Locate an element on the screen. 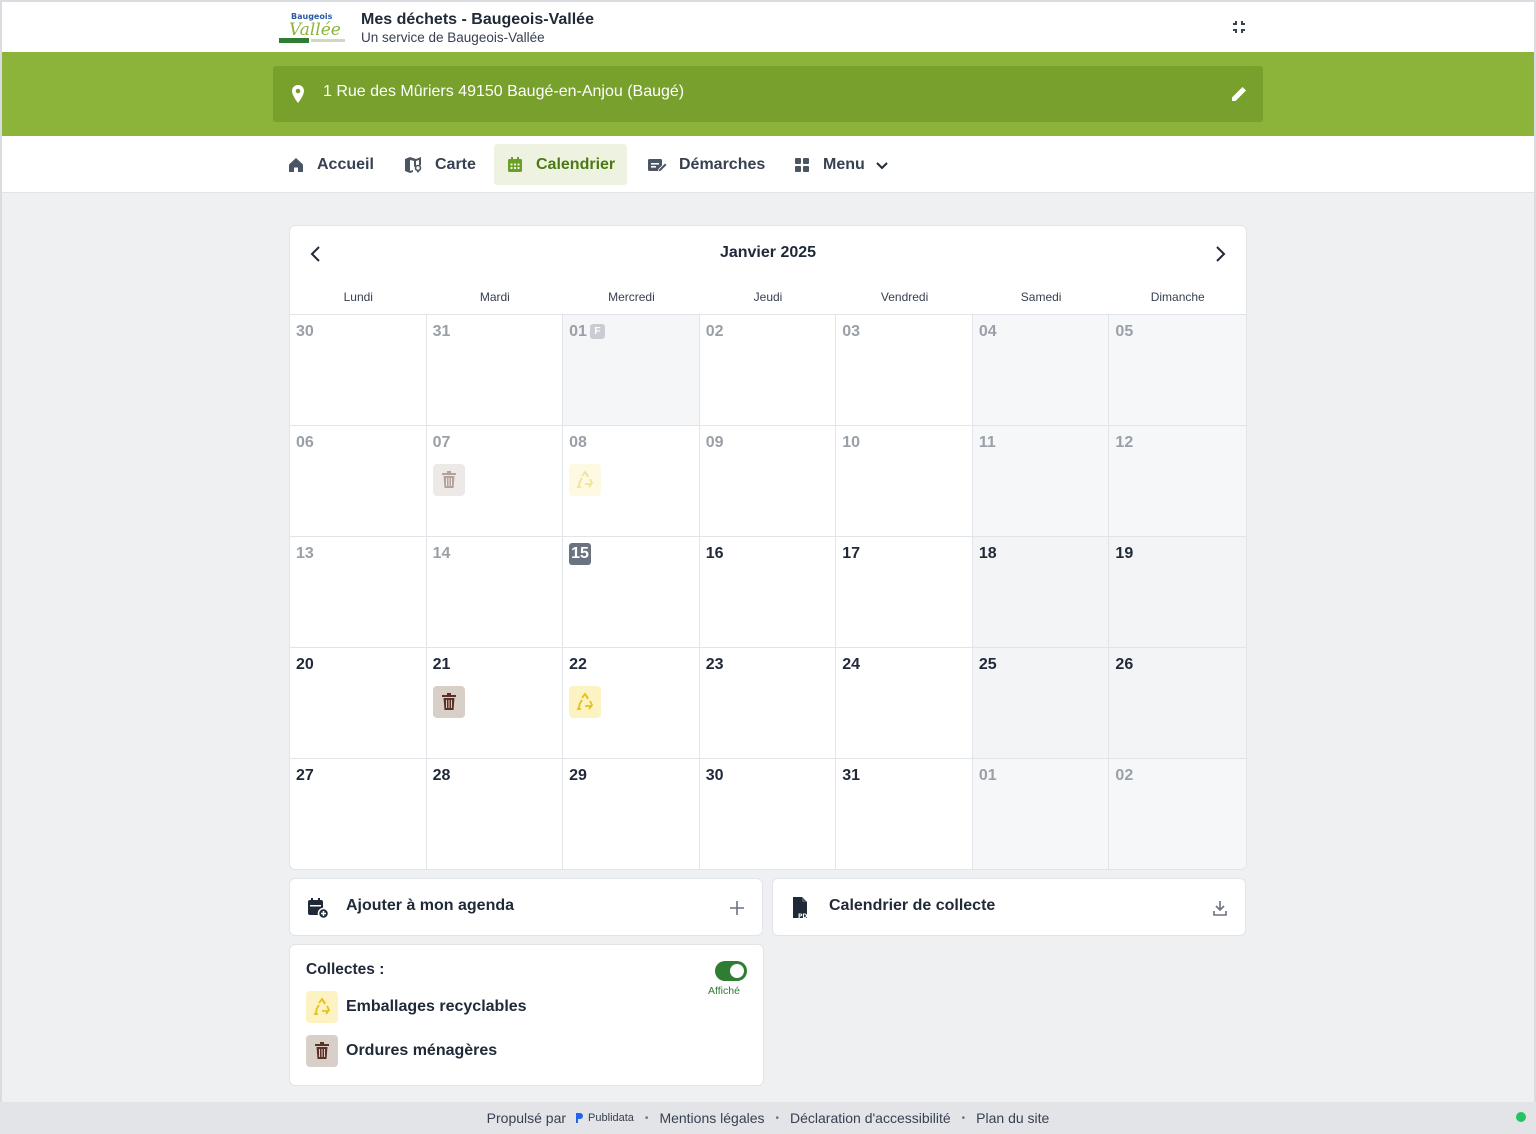  day-number: 28 is located at coordinates (441, 775).